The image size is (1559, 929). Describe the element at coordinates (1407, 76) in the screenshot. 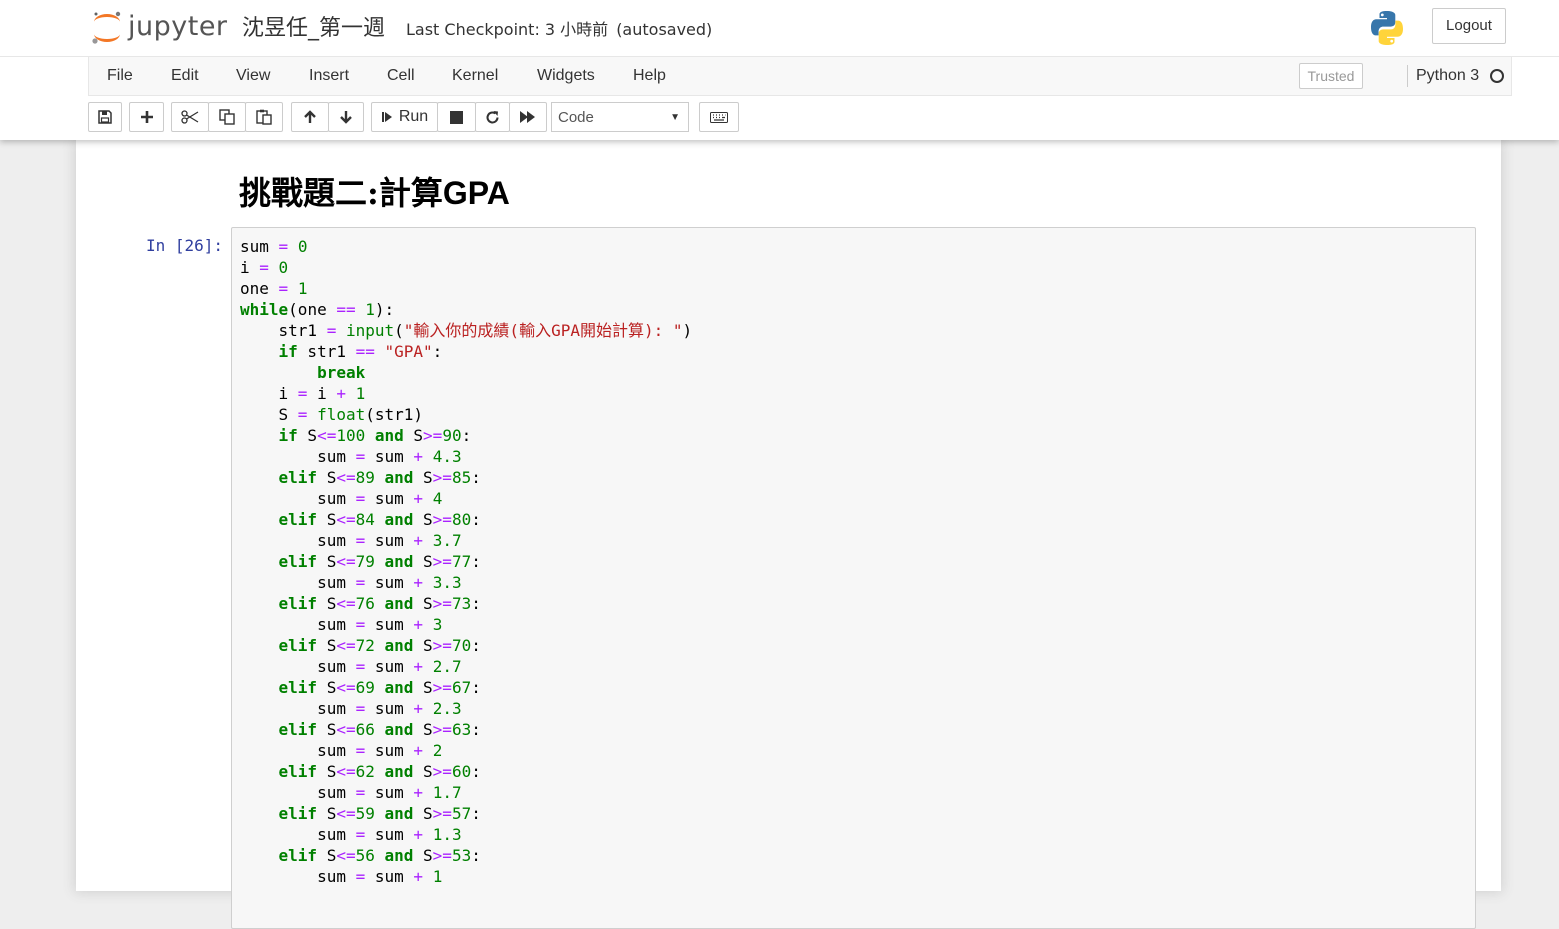

I see `kernel-separator` at that location.